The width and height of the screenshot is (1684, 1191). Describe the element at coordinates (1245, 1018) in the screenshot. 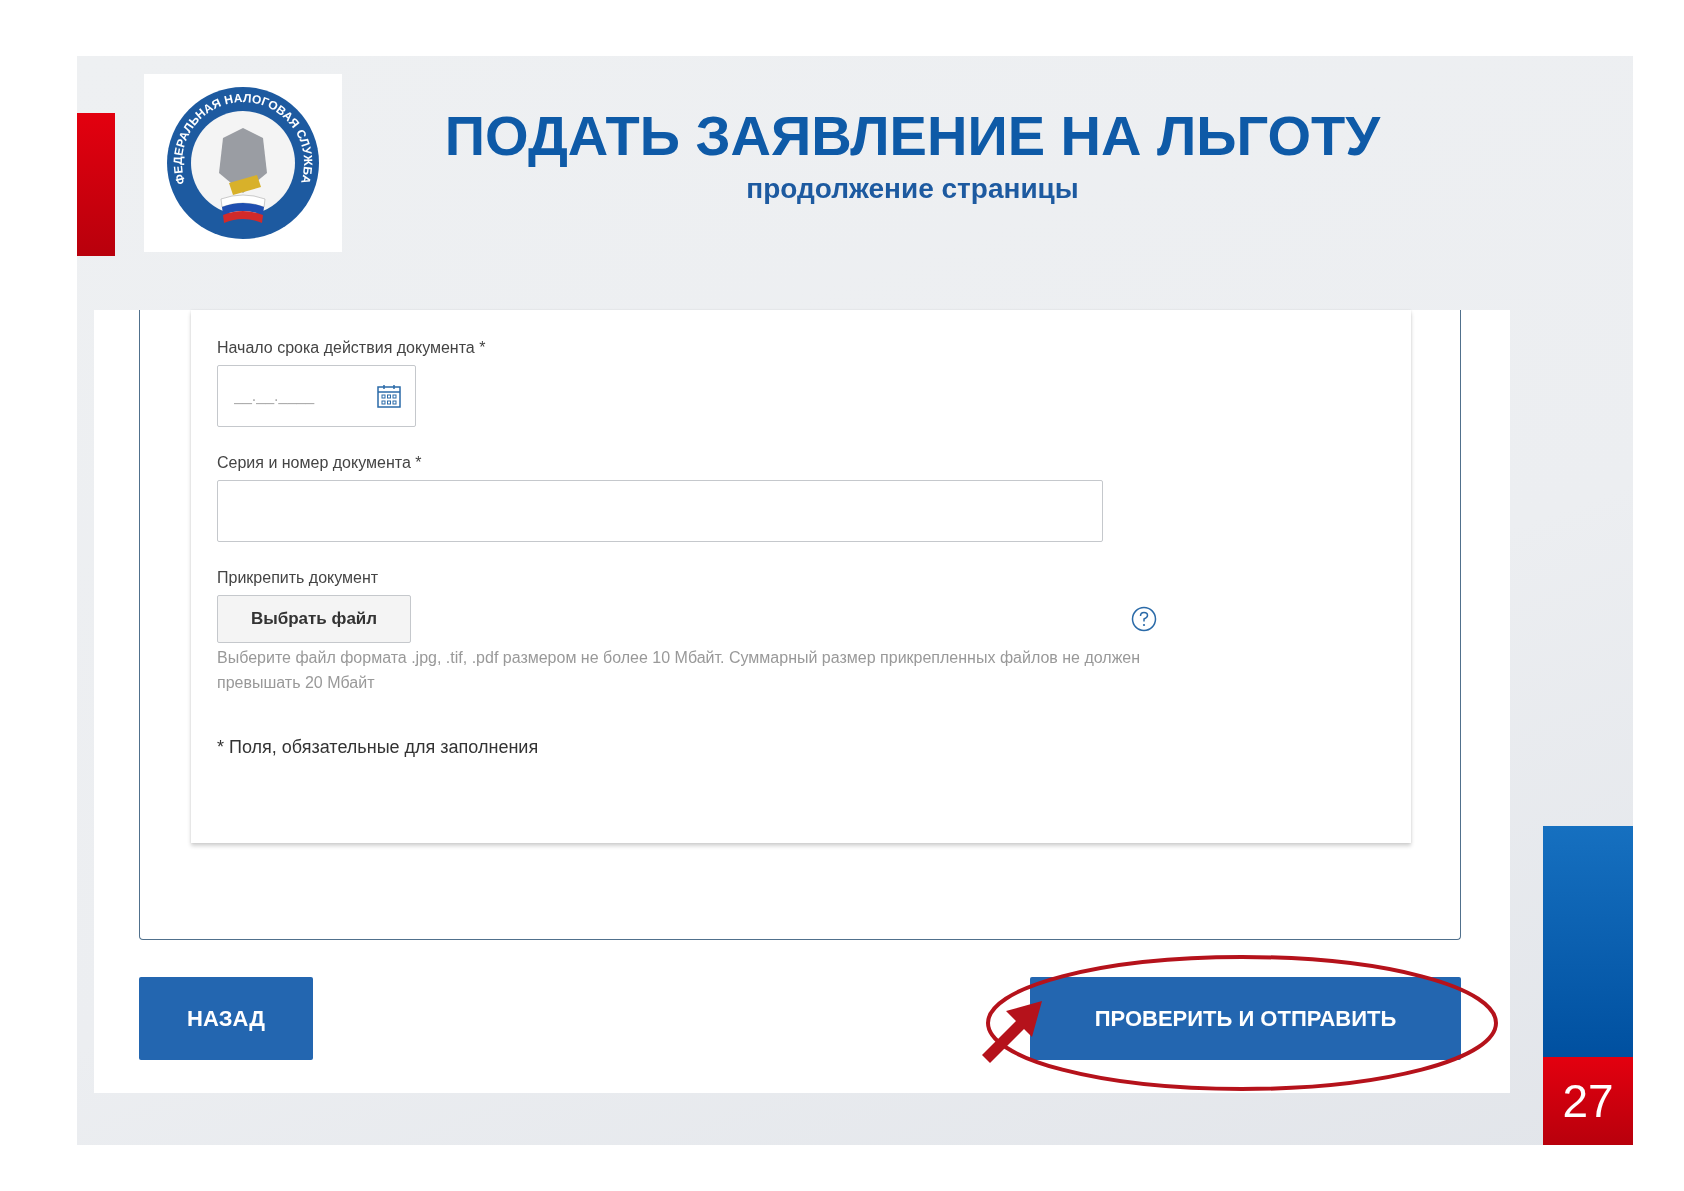

I see `submit-button: ПРОВЕРИТЬ И ОТПРАВИТЬ` at that location.